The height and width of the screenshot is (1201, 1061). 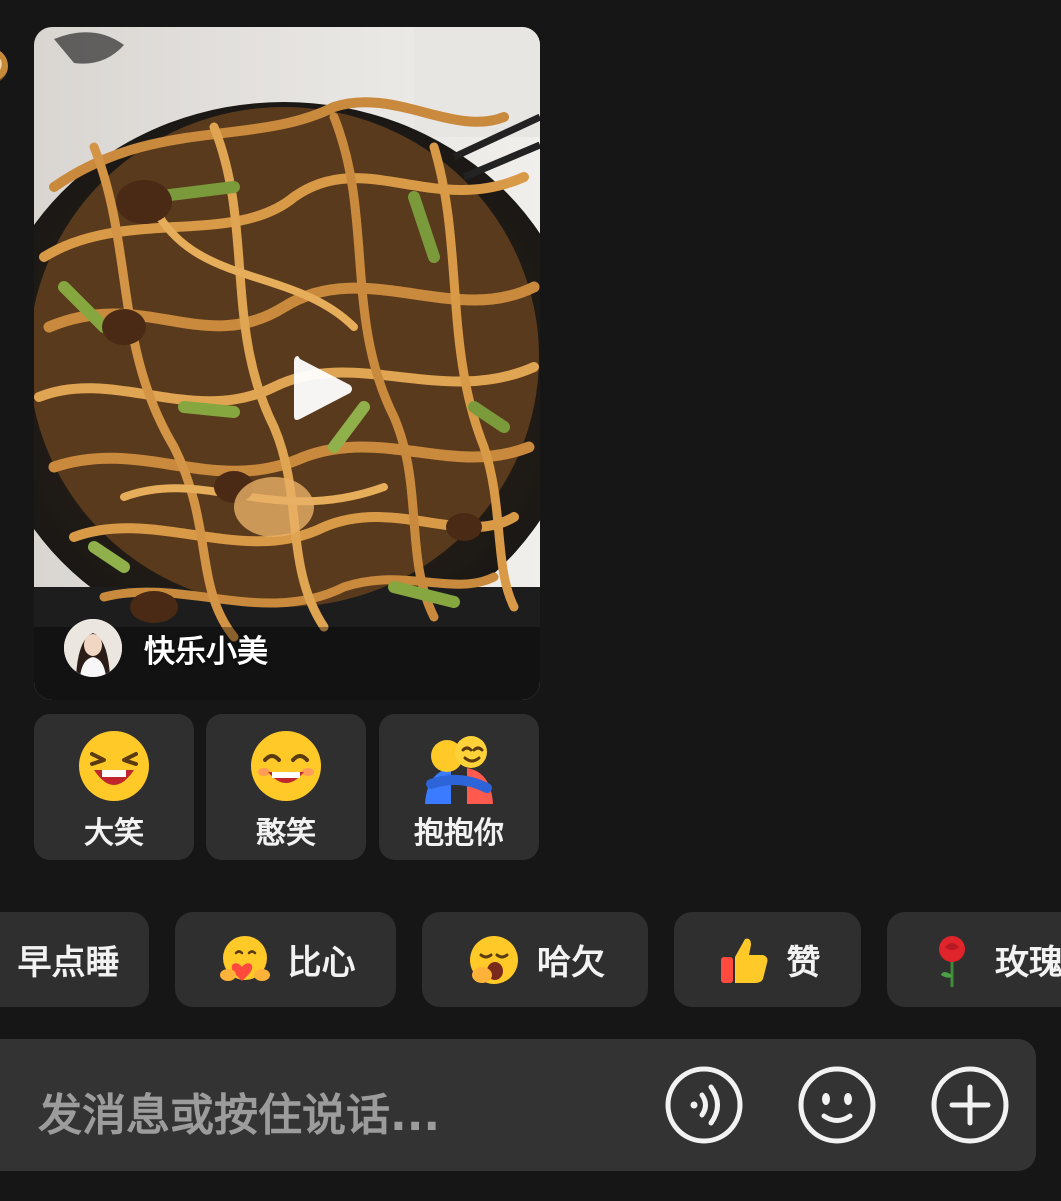 I want to click on reaction-label: 抱抱你, so click(x=459, y=833).